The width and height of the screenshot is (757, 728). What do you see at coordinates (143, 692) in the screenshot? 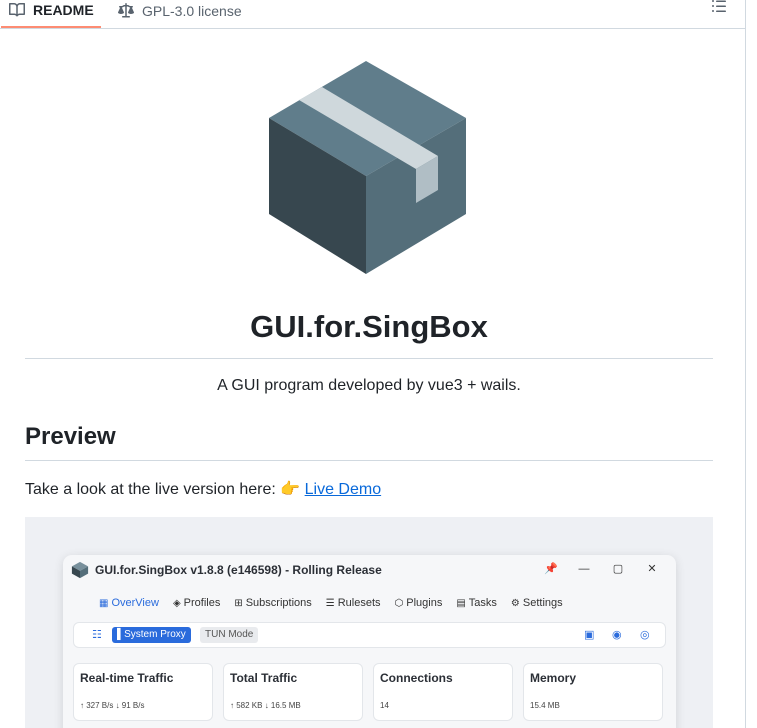
I see `stat-card-realtime: Real-time Traffic ↑ 327 B/s ↓ 91 B/s` at bounding box center [143, 692].